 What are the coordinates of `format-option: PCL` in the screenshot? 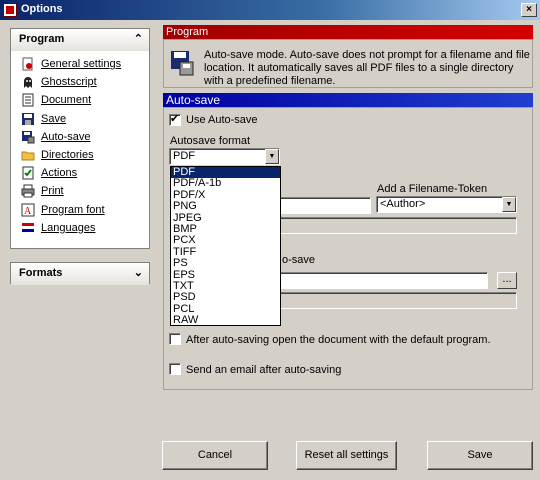 It's located at (225, 309).